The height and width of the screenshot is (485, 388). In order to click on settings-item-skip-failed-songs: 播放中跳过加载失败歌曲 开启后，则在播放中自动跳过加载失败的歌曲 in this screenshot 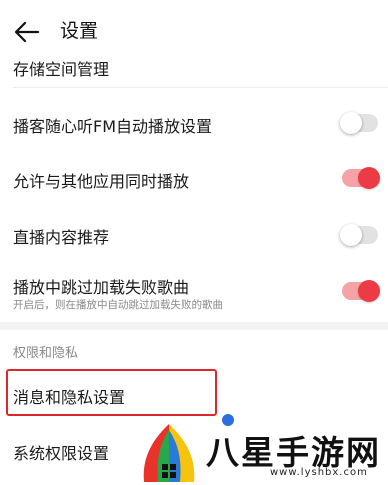, I will do `click(194, 292)`.